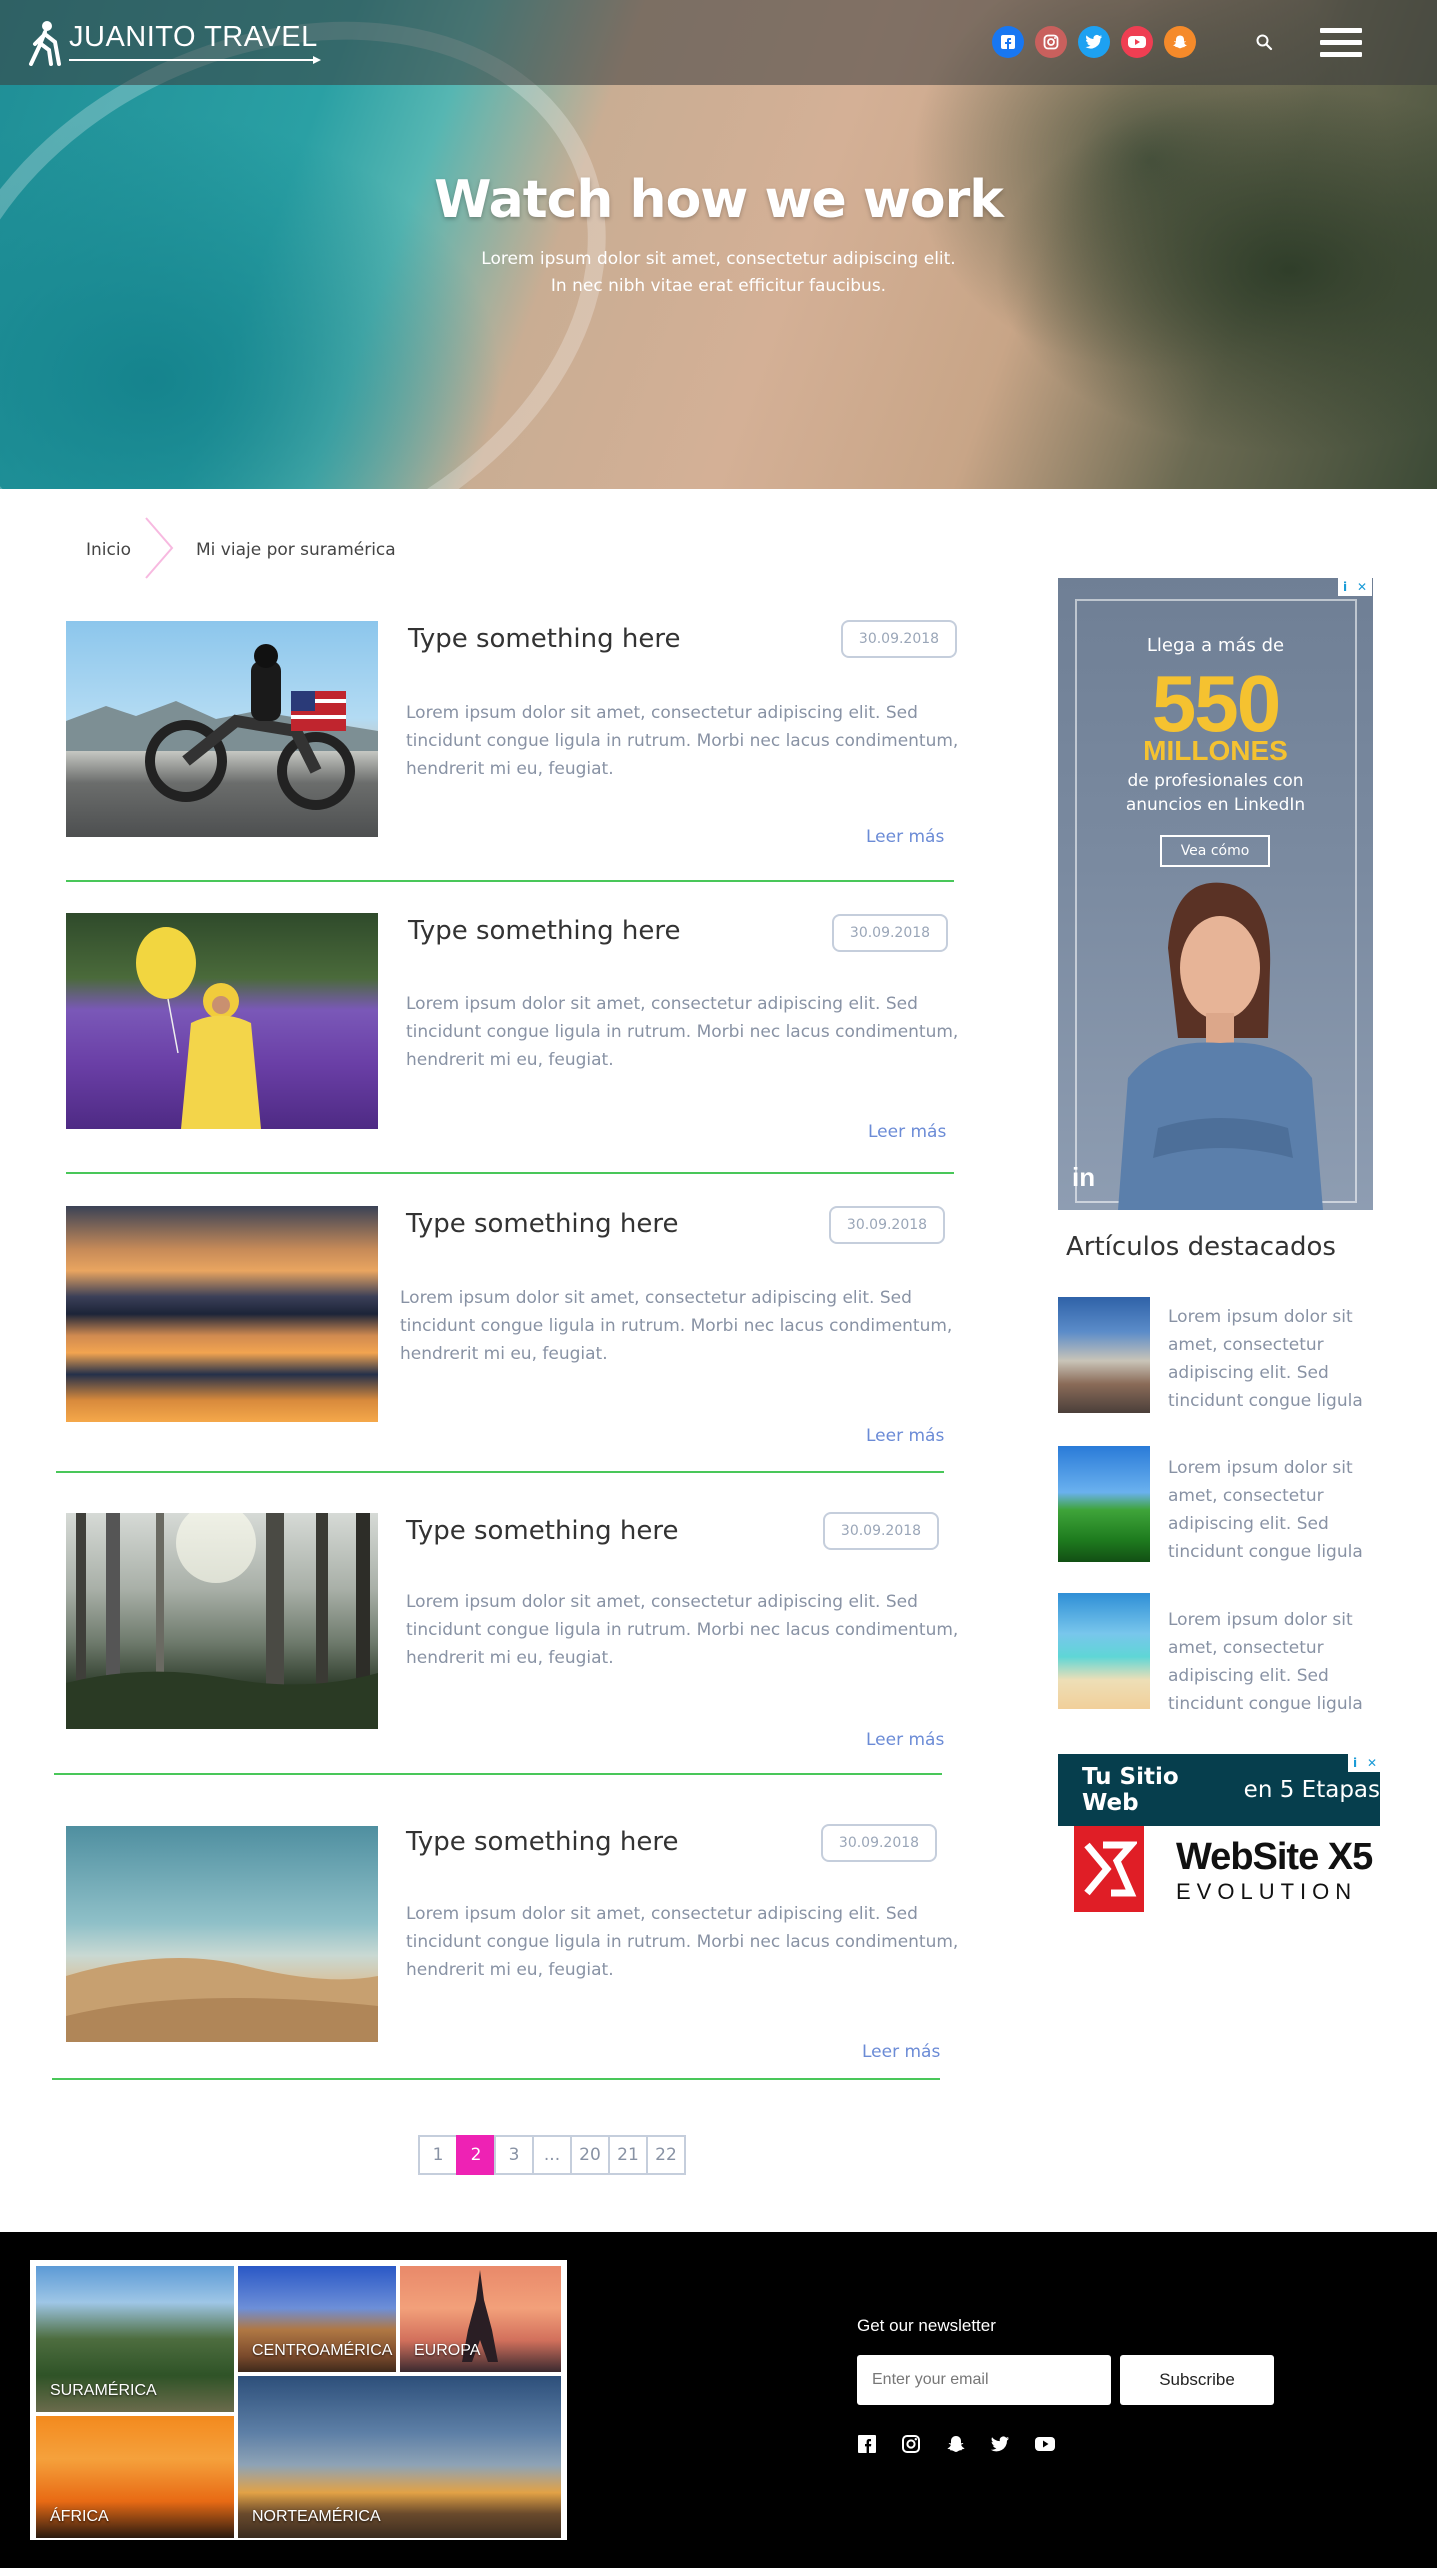 The height and width of the screenshot is (2568, 1437). I want to click on ad-line-1: Llega a más de, so click(1215, 645).